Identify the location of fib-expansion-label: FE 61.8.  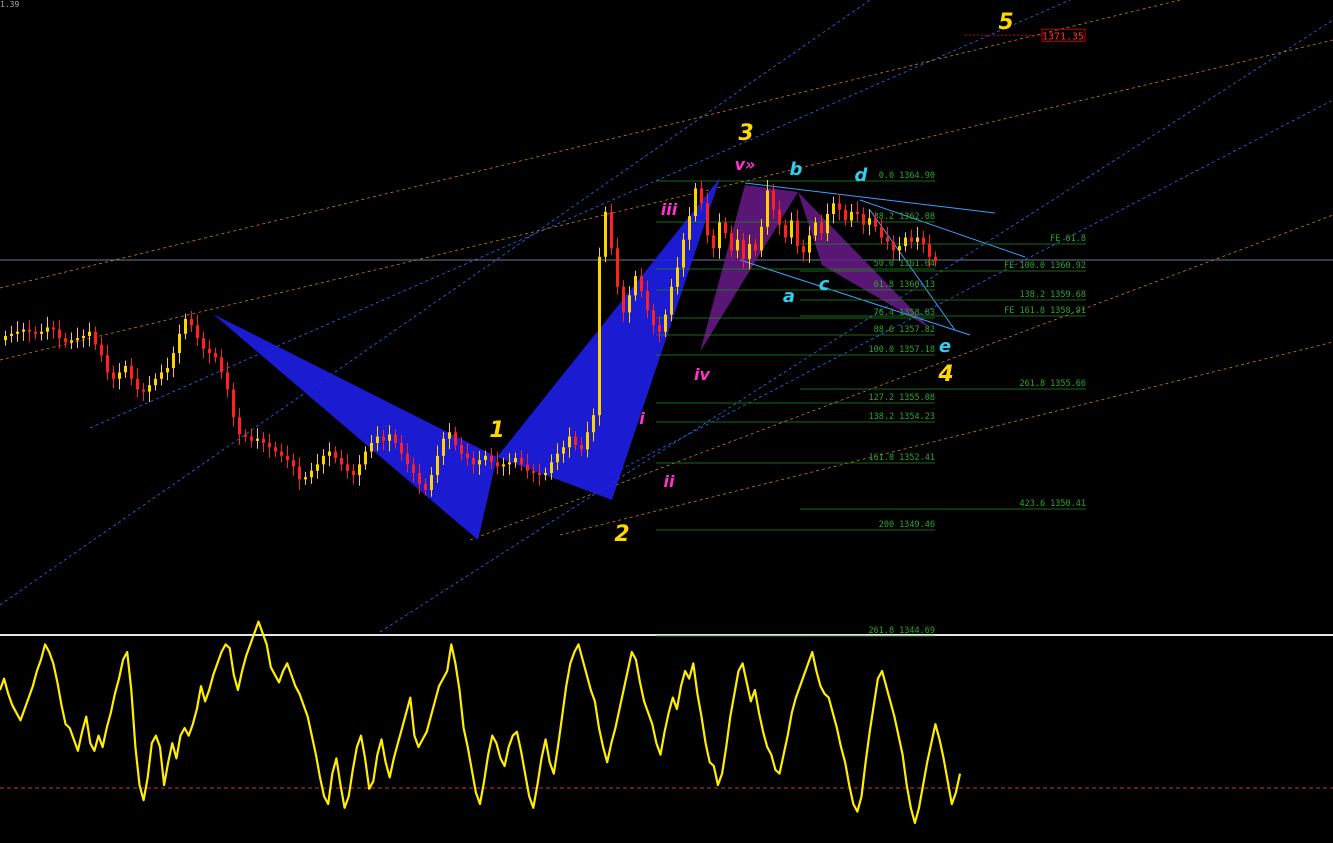
(1068, 239).